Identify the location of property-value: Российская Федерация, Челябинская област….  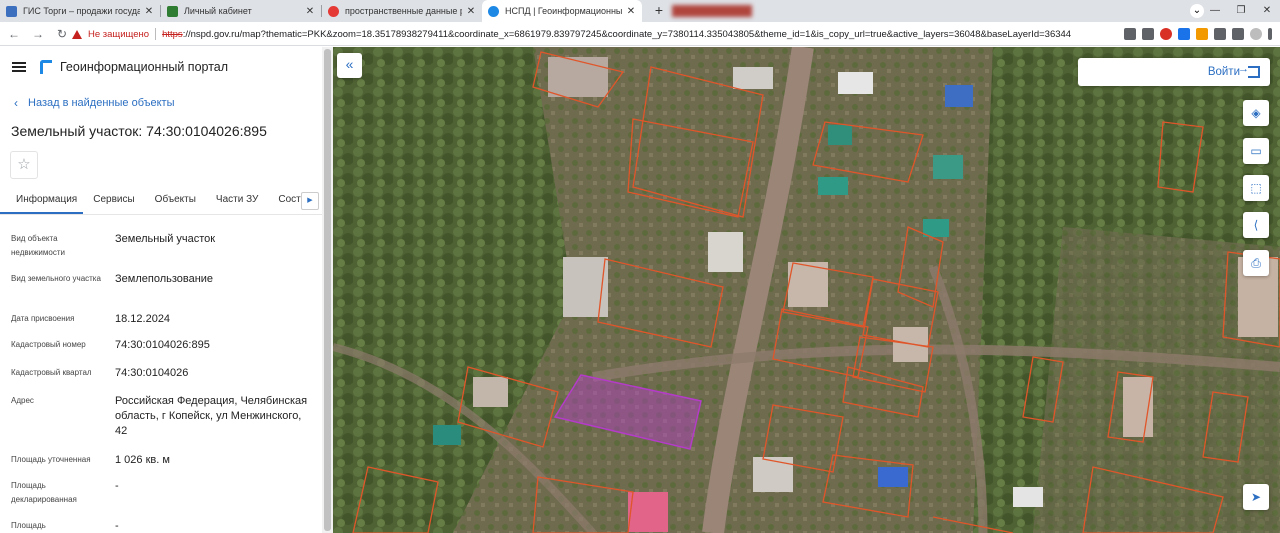
(211, 416).